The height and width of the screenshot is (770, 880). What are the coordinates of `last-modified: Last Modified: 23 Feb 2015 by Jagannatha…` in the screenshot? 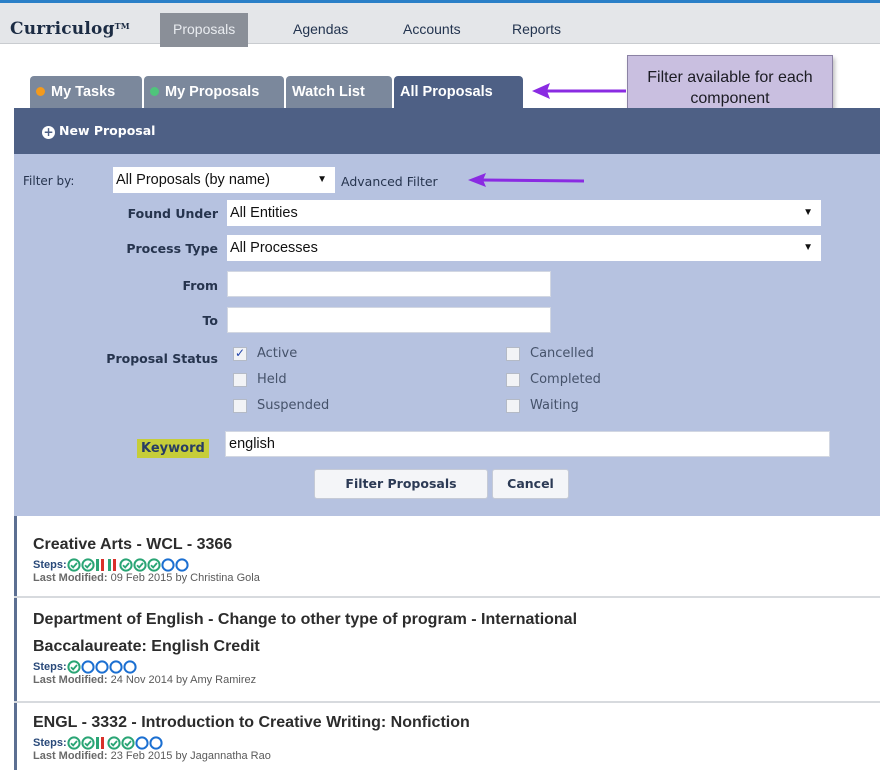 It's located at (152, 756).